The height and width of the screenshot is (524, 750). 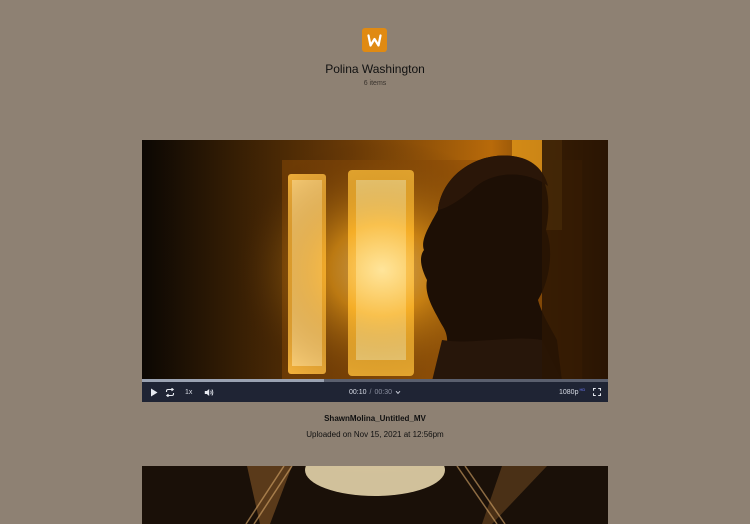 I want to click on item-count: 6 items, so click(x=375, y=83).